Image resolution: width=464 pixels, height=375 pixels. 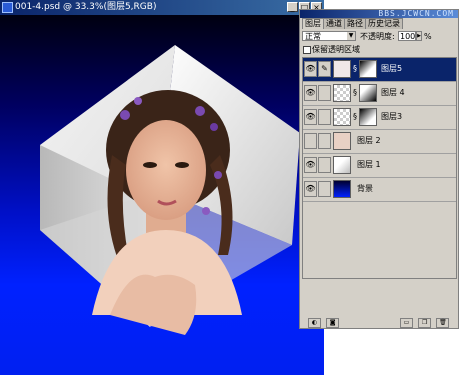 I want to click on add-mask-icon: ◙, so click(x=333, y=323).